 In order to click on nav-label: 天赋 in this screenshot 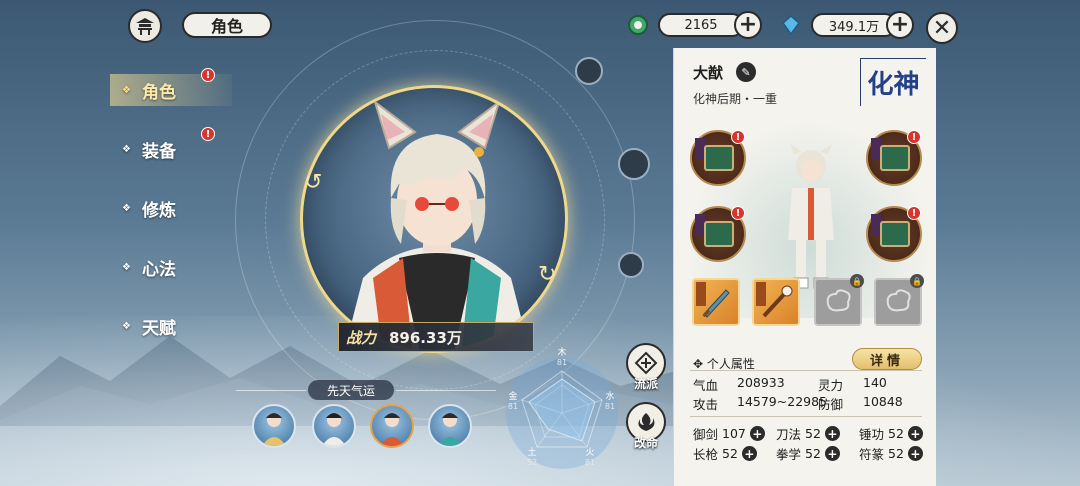, I will do `click(159, 328)`.